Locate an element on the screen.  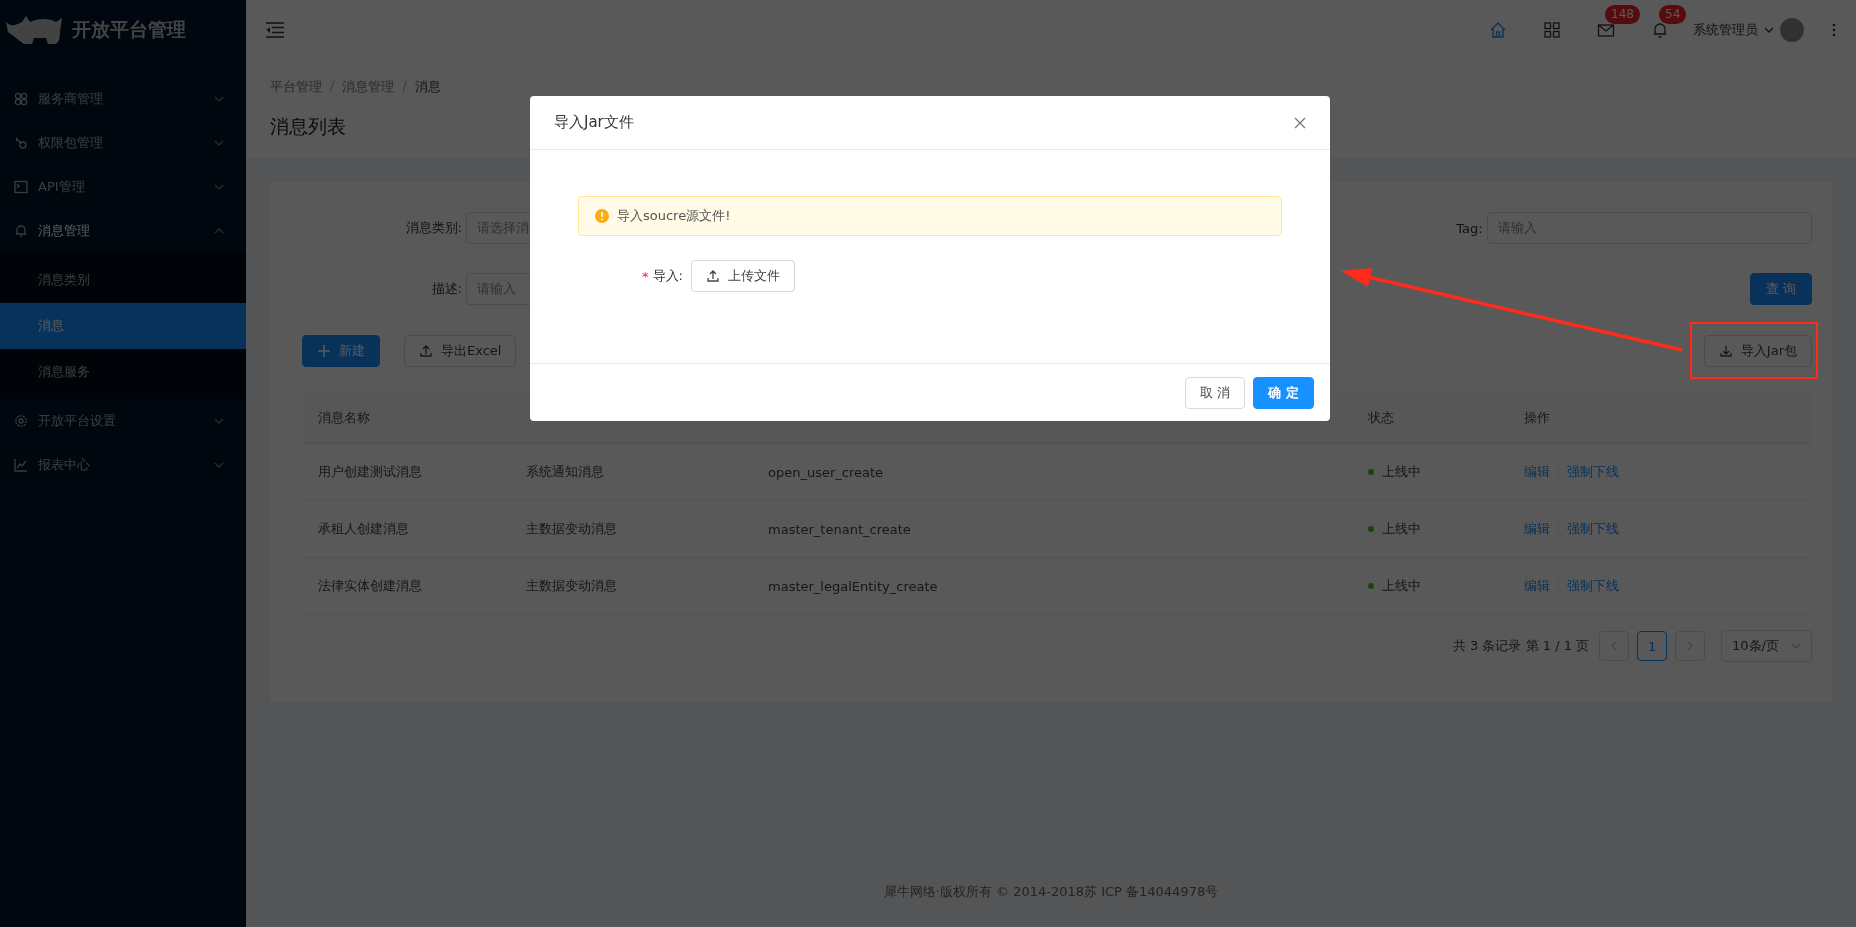
avatar is located at coordinates (1792, 30).